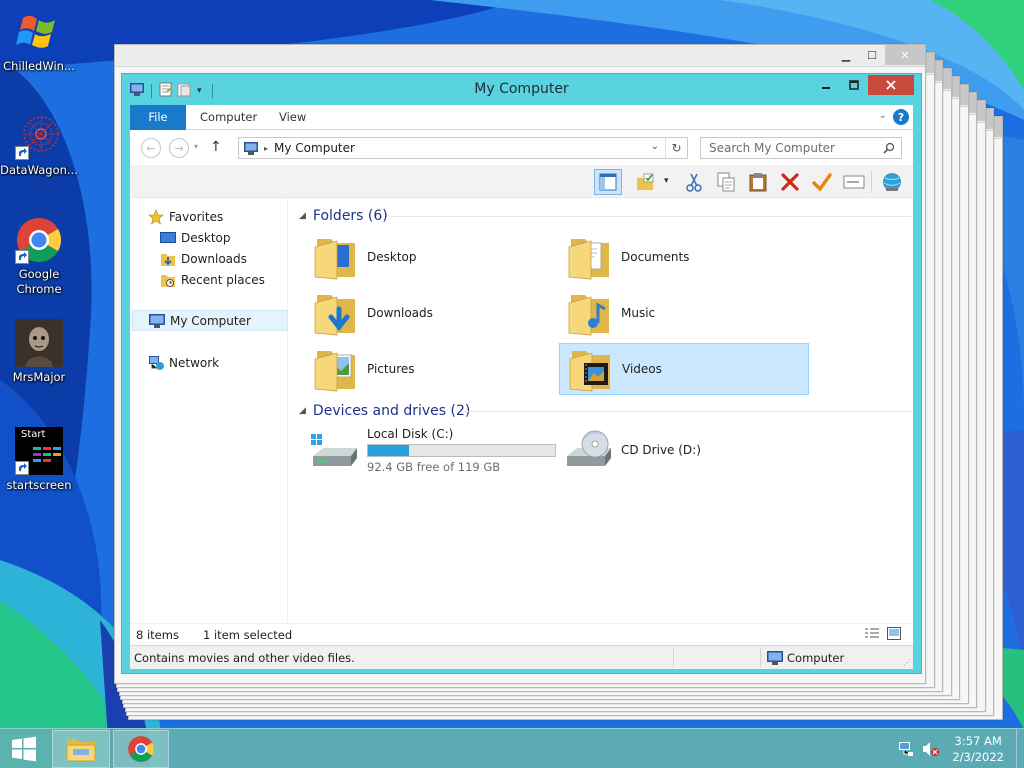  Describe the element at coordinates (816, 658) in the screenshot. I see `location-label: Computer` at that location.